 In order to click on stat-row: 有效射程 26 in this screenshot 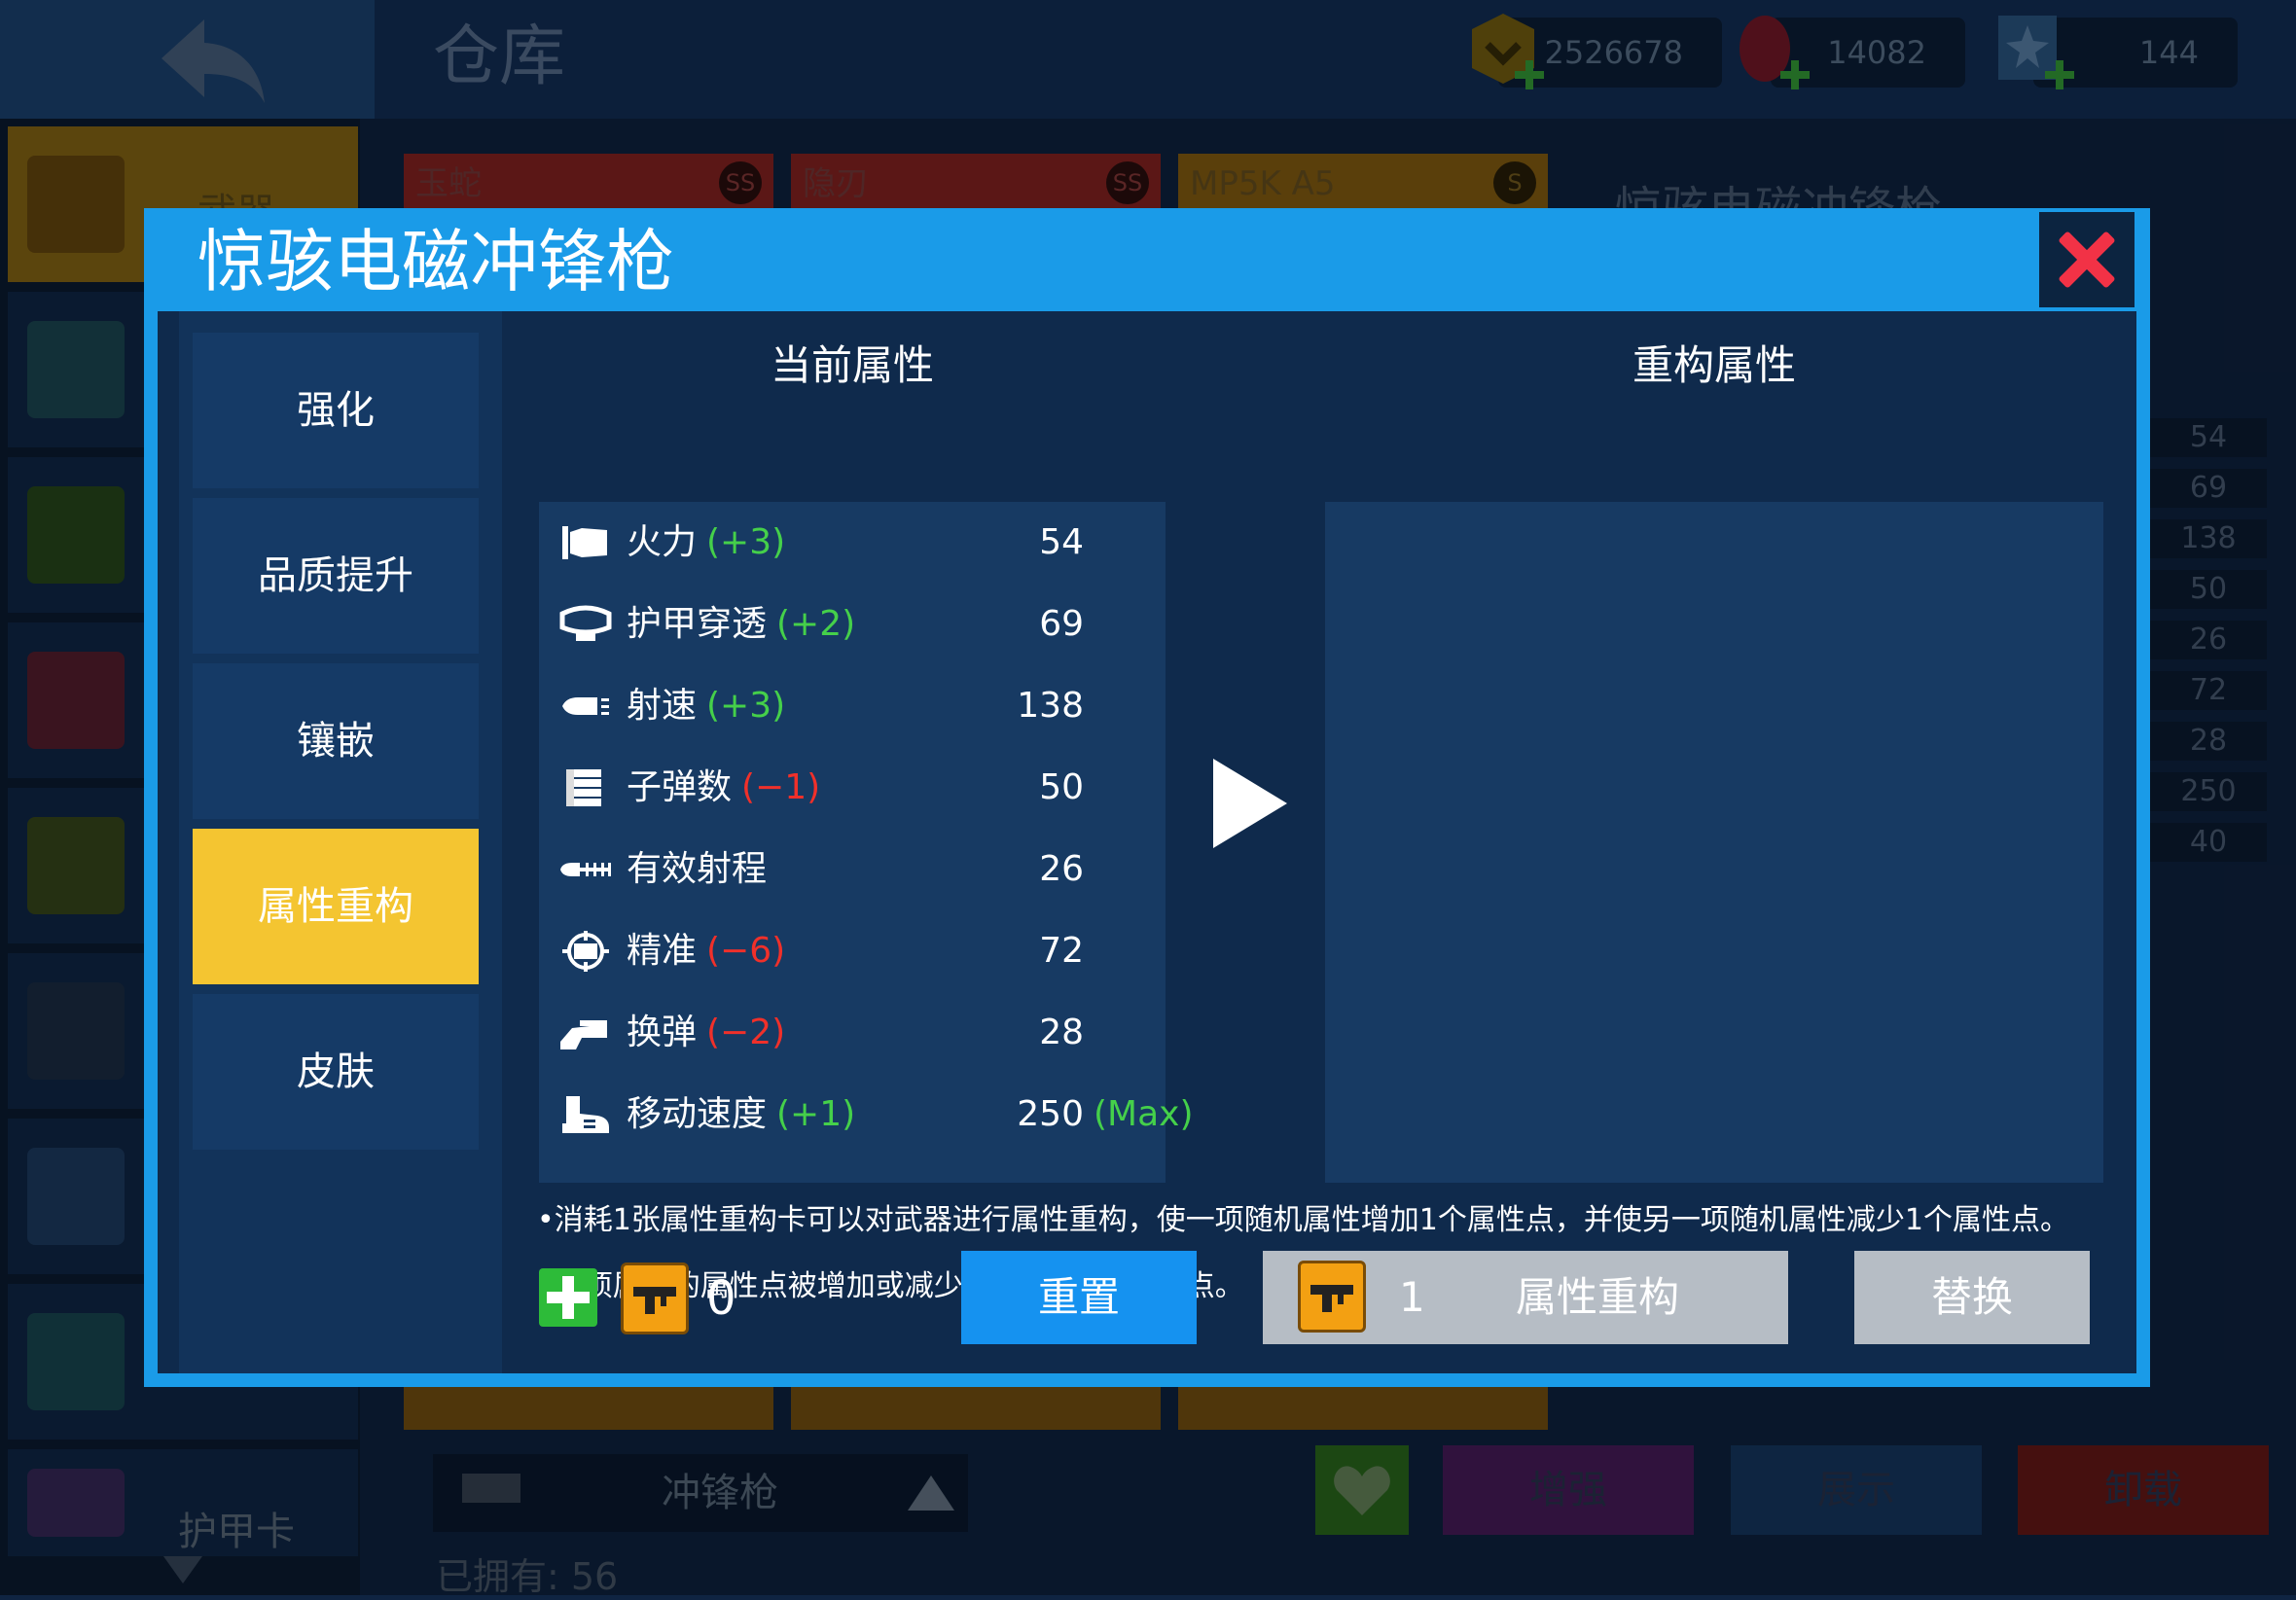, I will do `click(852, 869)`.